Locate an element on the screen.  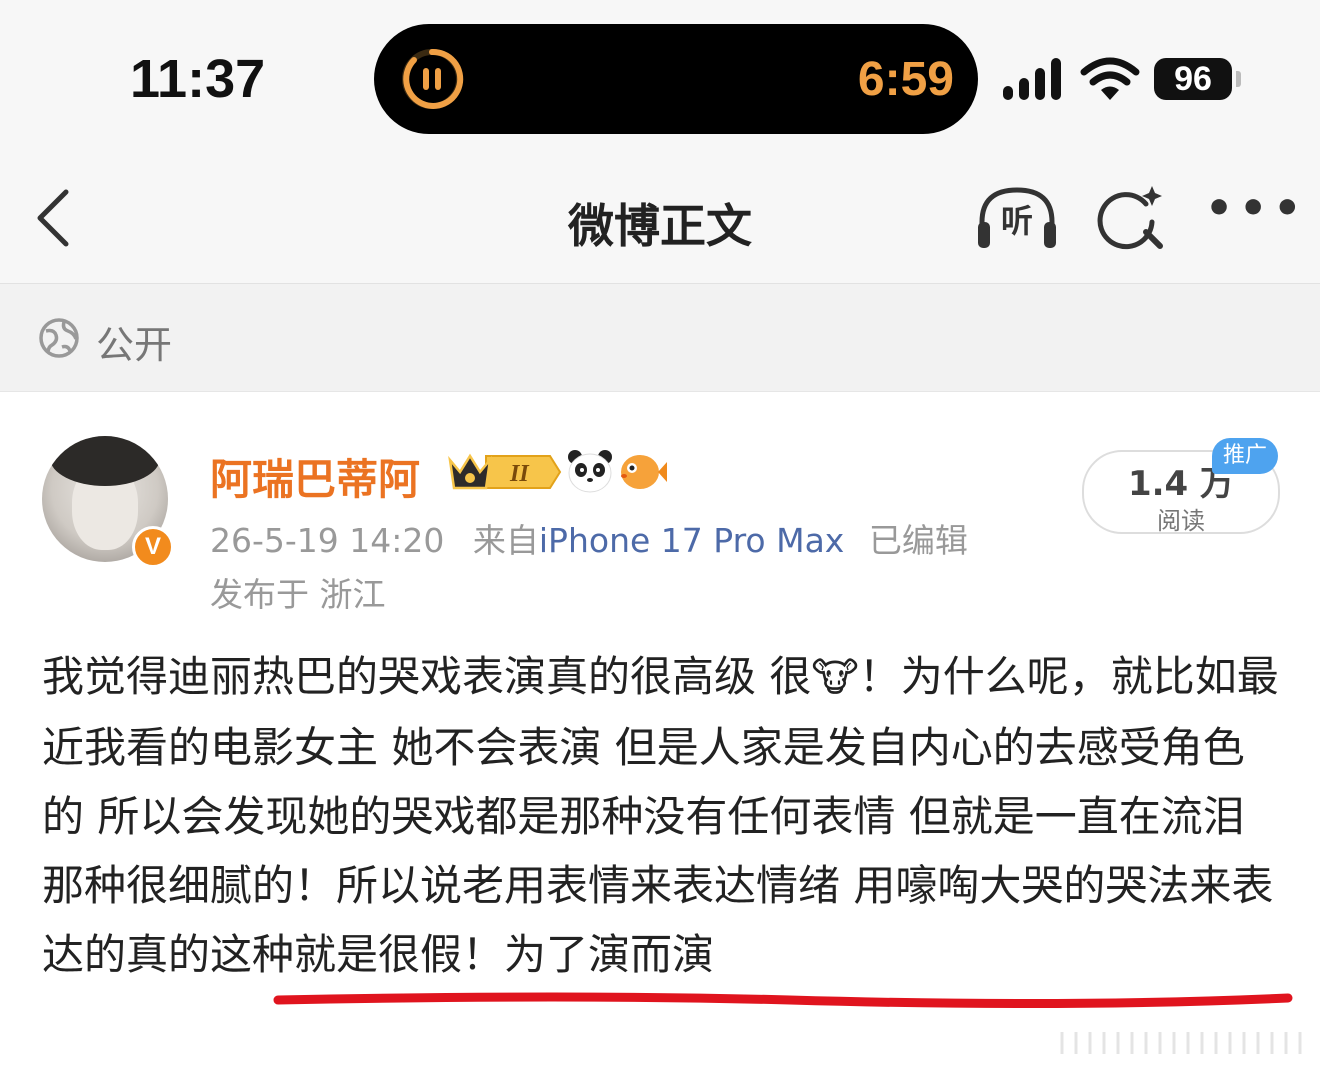
cellular-signal-icon is located at coordinates (1035, 79).